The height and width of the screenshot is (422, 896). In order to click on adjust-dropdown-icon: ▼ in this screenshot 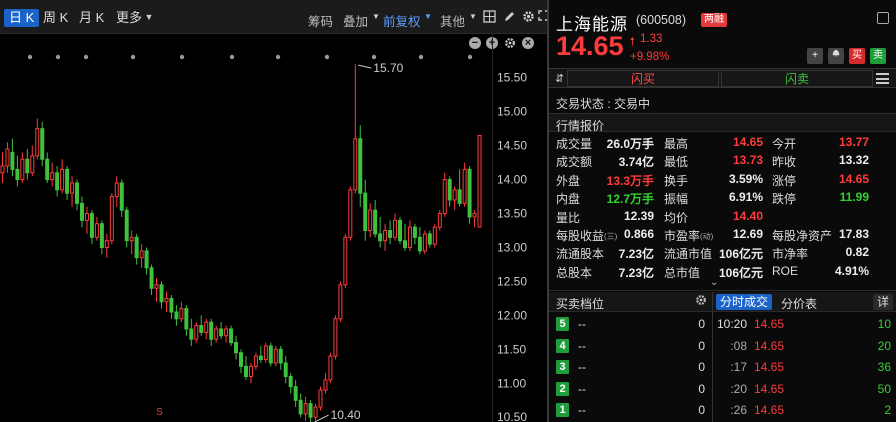, I will do `click(428, 17)`.